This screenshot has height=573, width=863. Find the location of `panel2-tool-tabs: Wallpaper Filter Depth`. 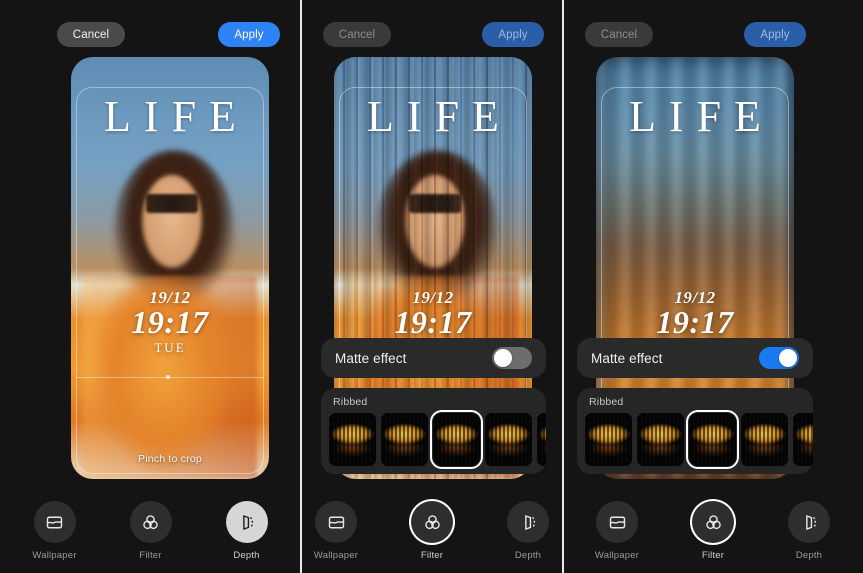

panel2-tool-tabs: Wallpaper Filter Depth is located at coordinates (432, 531).